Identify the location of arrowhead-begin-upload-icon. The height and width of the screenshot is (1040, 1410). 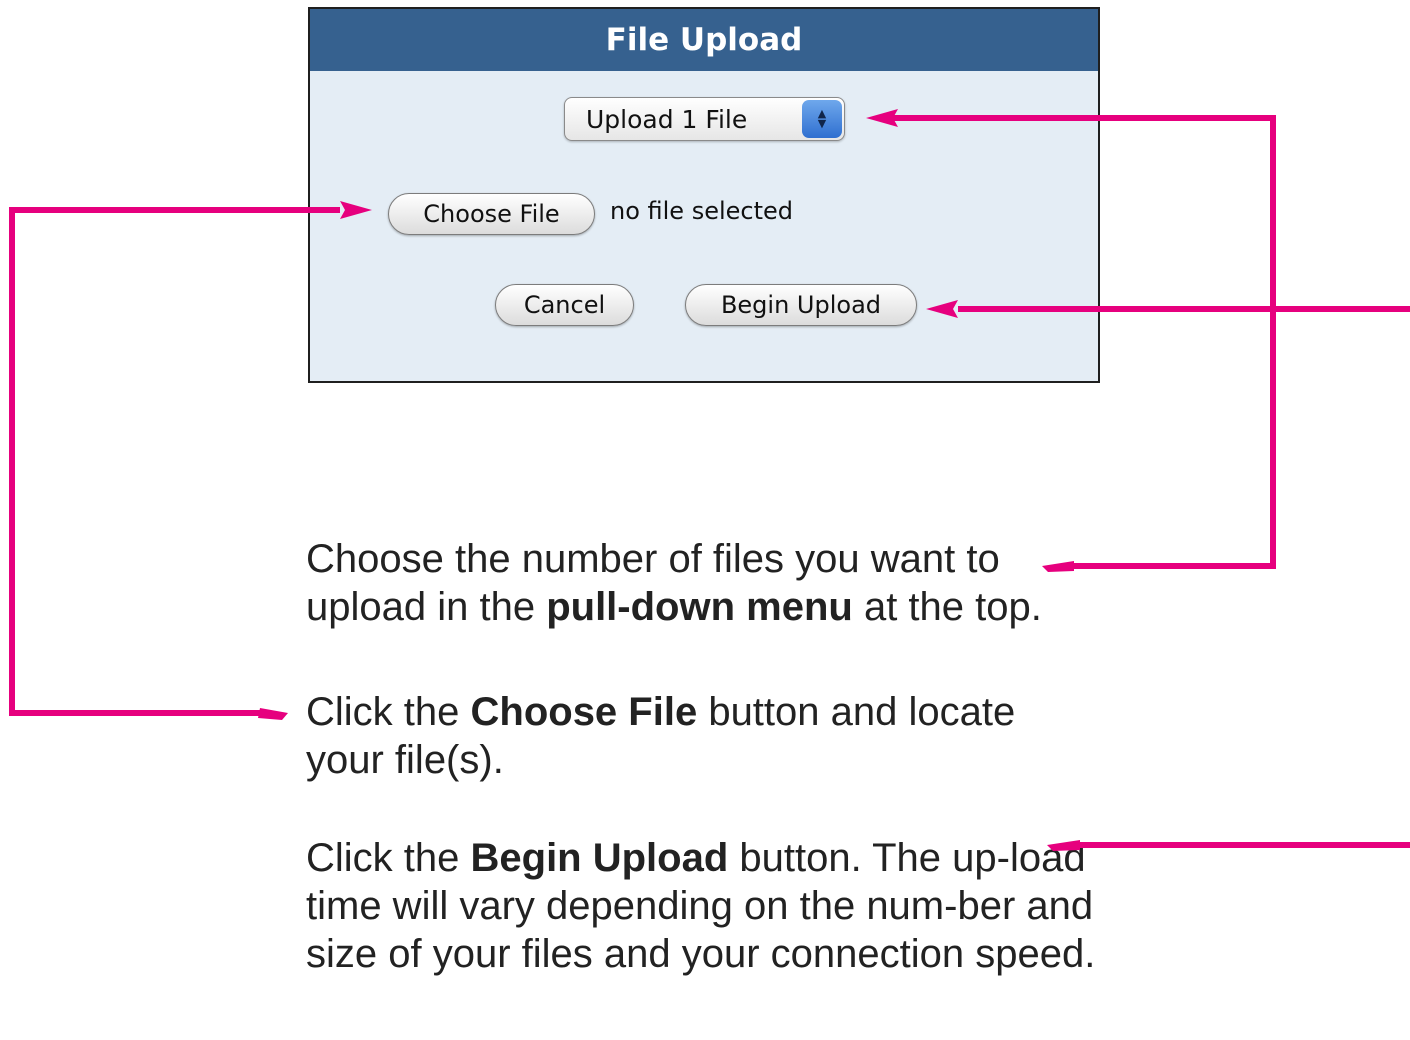
(942, 309).